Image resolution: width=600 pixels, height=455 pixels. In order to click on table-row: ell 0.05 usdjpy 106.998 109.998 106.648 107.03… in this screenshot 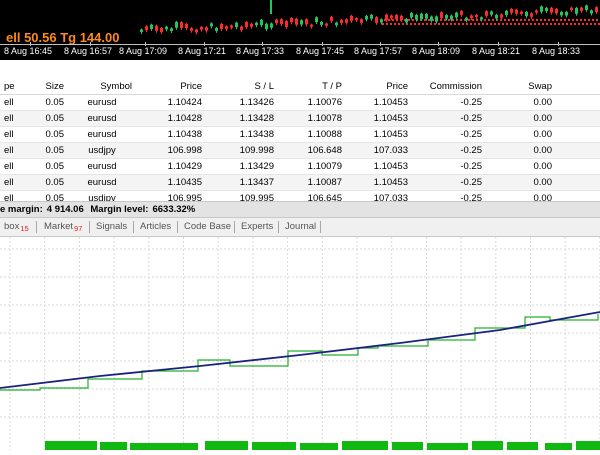, I will do `click(300, 150)`.